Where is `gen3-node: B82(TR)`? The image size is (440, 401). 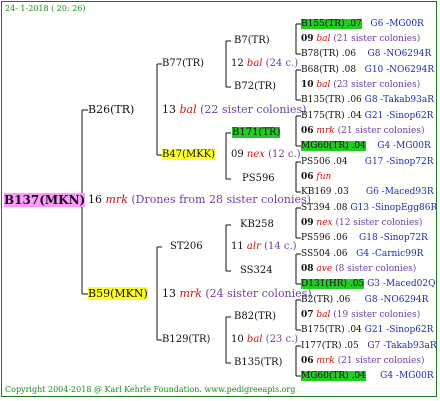 gen3-node: B82(TR) is located at coordinates (255, 317).